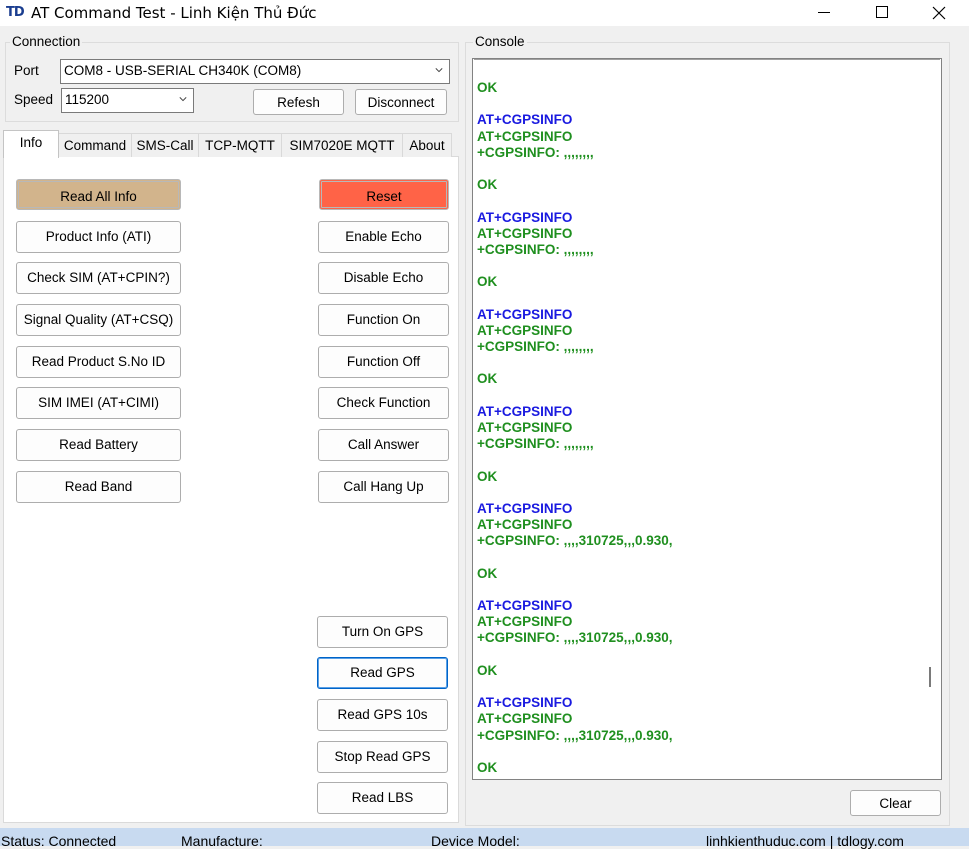  What do you see at coordinates (383, 487) in the screenshot?
I see `call-hang-up-button: Call Hang Up` at bounding box center [383, 487].